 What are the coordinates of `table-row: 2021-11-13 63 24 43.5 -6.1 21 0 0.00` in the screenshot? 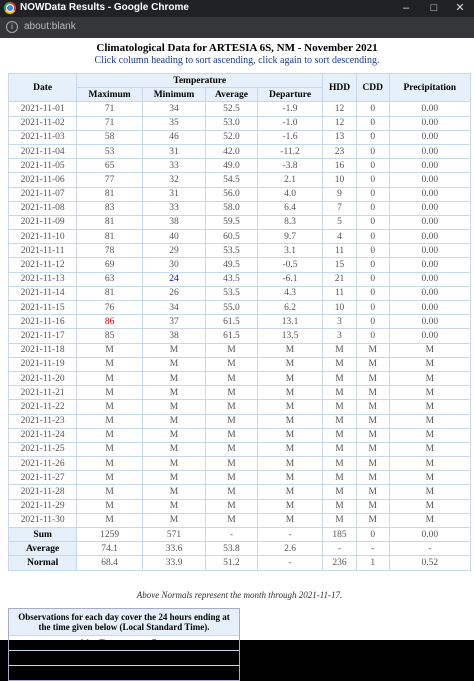 It's located at (239, 279).